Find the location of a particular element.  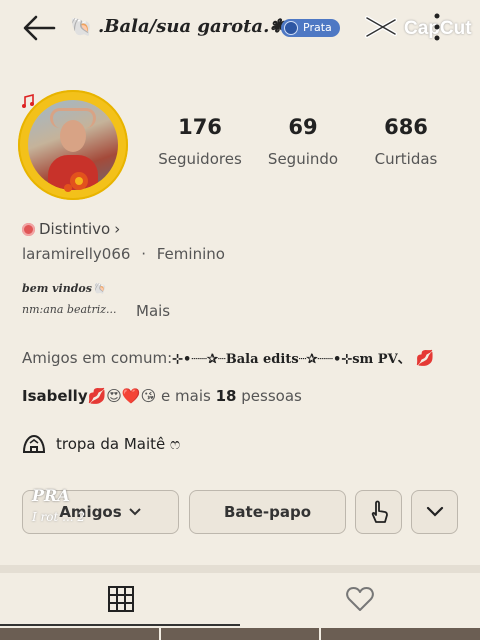

share-button is located at coordinates (378, 512).